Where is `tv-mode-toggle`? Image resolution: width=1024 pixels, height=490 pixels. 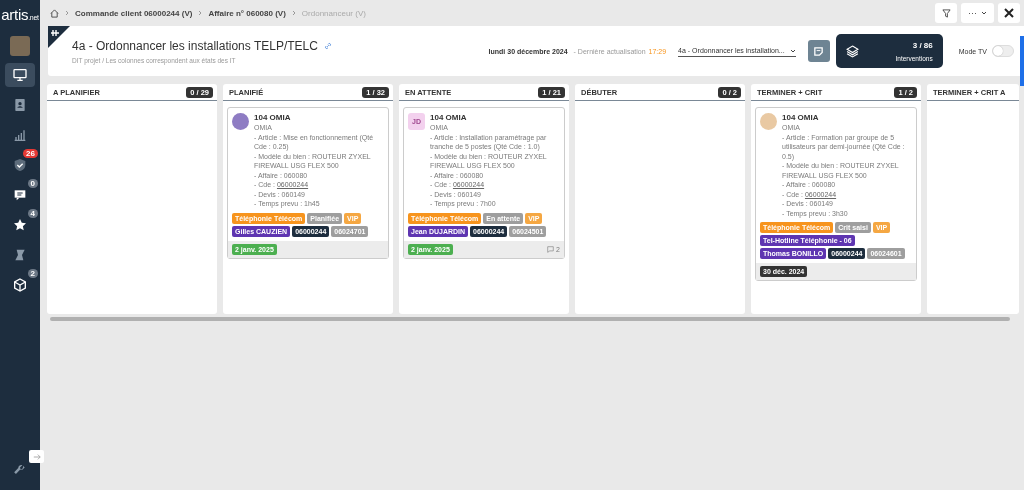 tv-mode-toggle is located at coordinates (1003, 51).